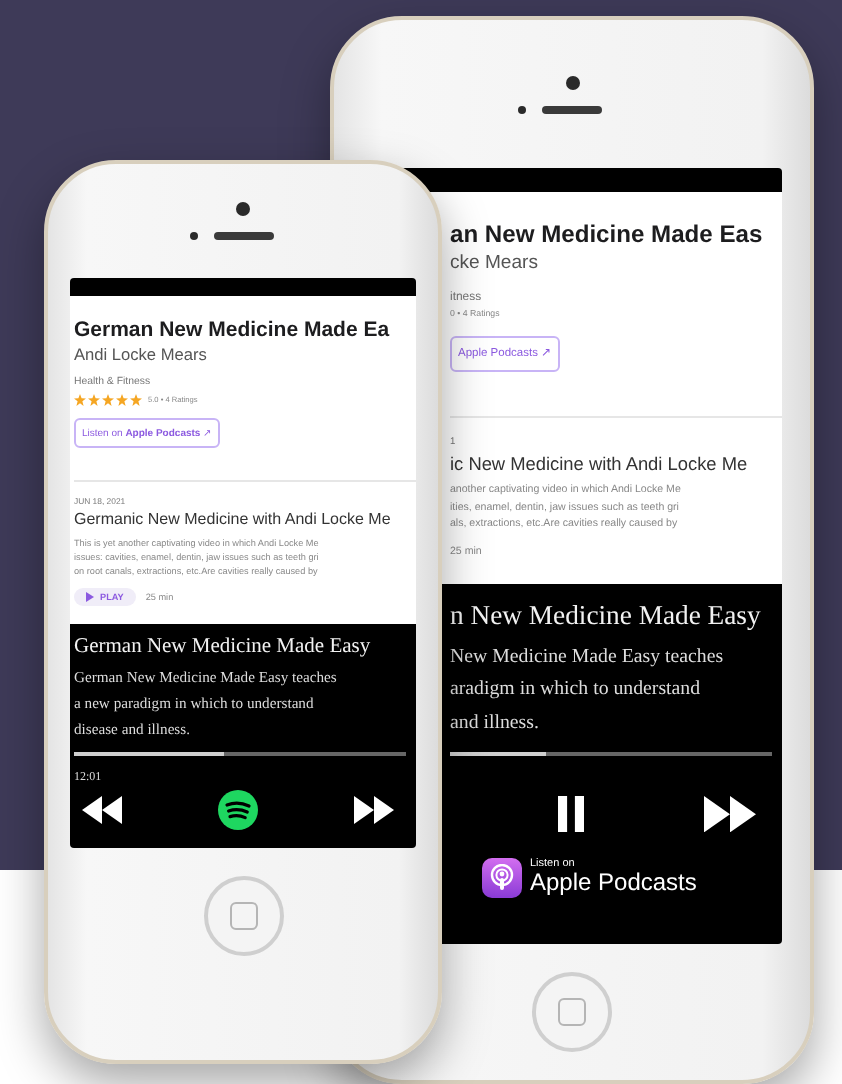  I want to click on show-description: New Medicine Made Easy teaches aradigm in which to understand and illness., so click(588, 691).